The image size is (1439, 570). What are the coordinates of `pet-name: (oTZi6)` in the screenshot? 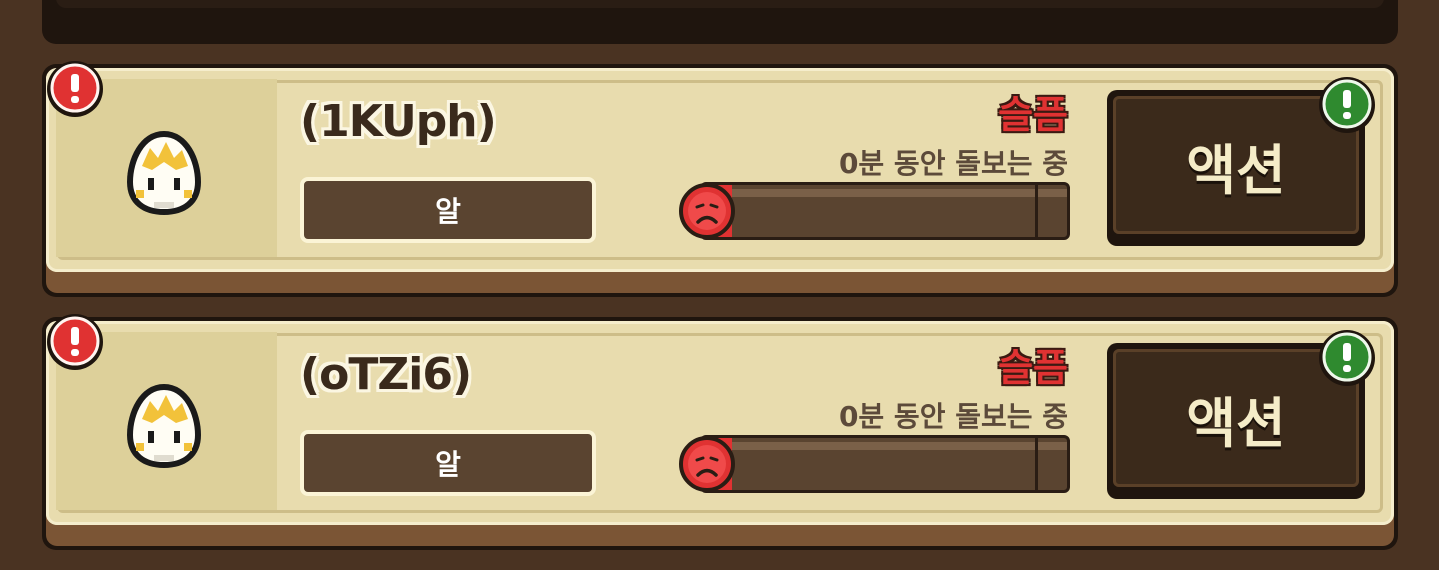 It's located at (386, 374).